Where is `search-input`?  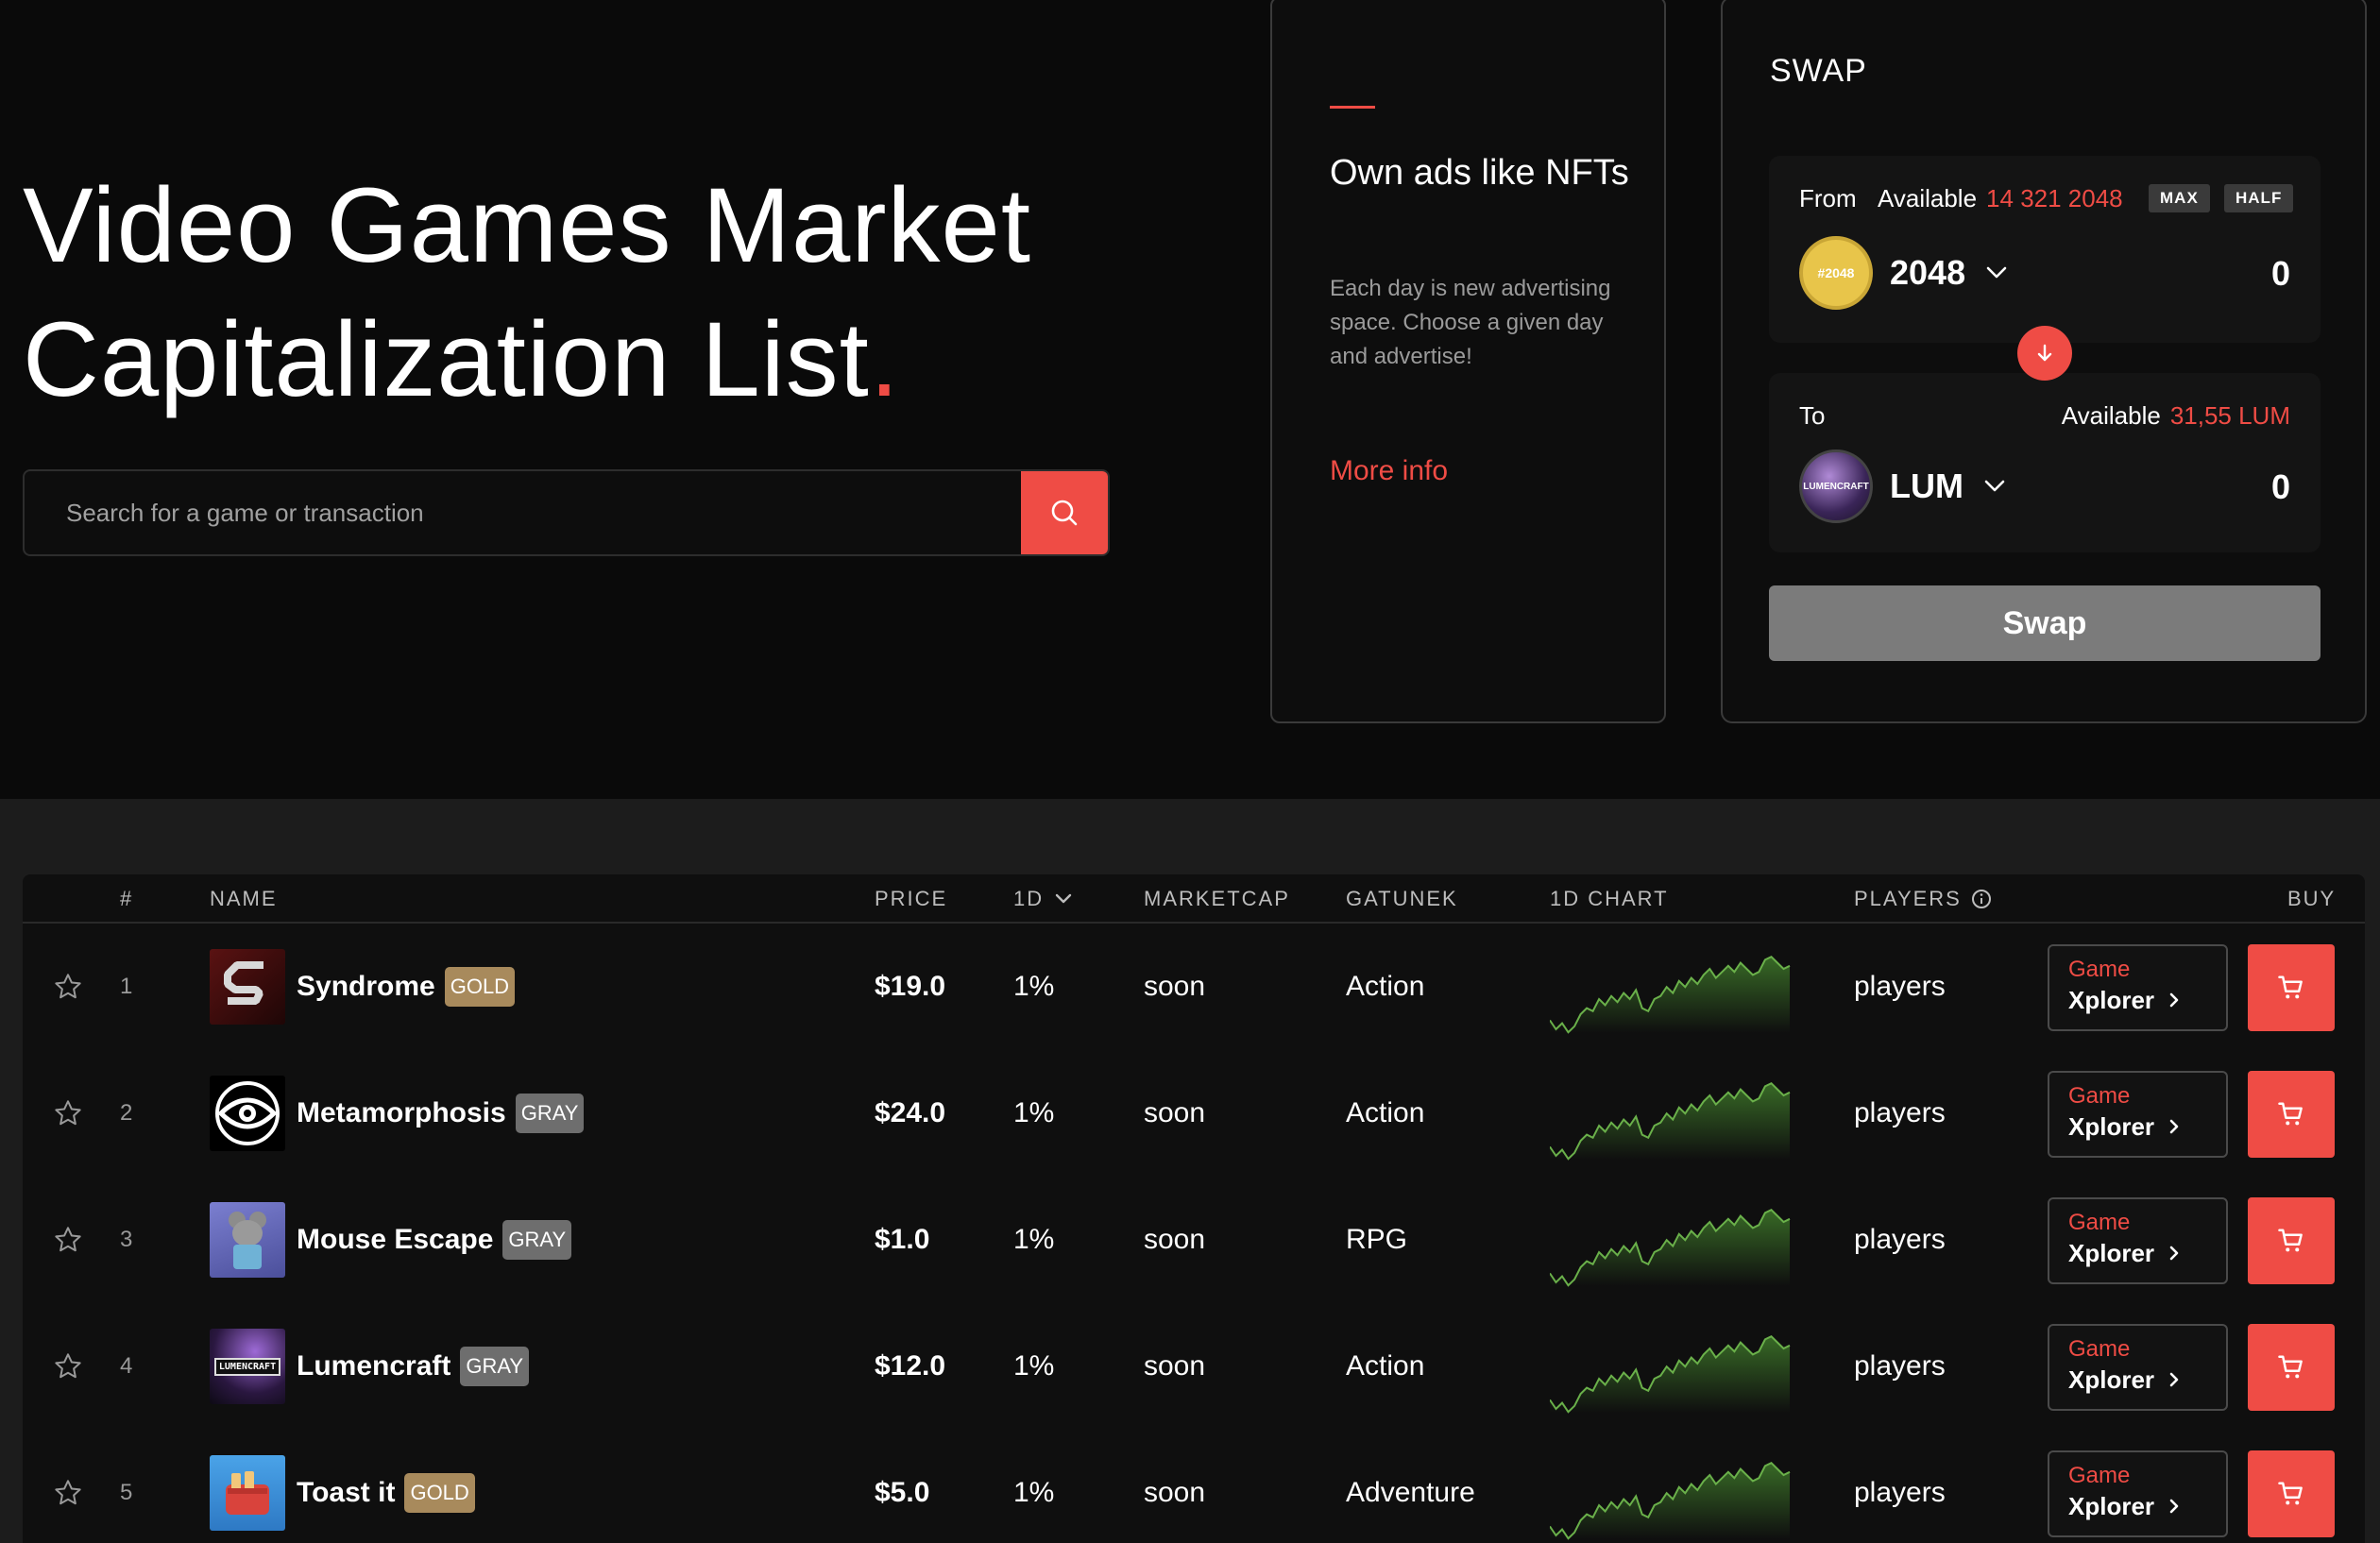
search-input is located at coordinates (523, 512).